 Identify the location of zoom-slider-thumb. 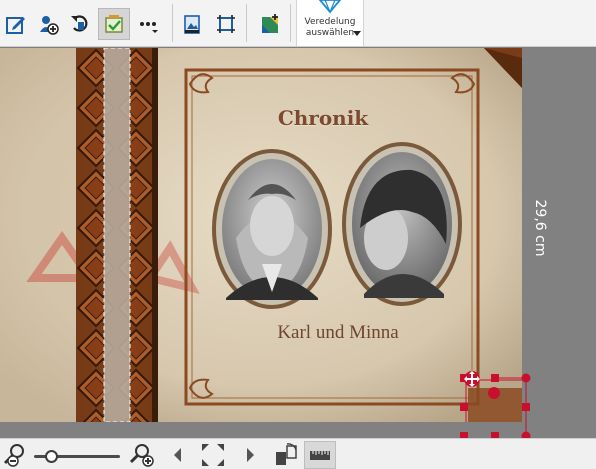
(51, 456).